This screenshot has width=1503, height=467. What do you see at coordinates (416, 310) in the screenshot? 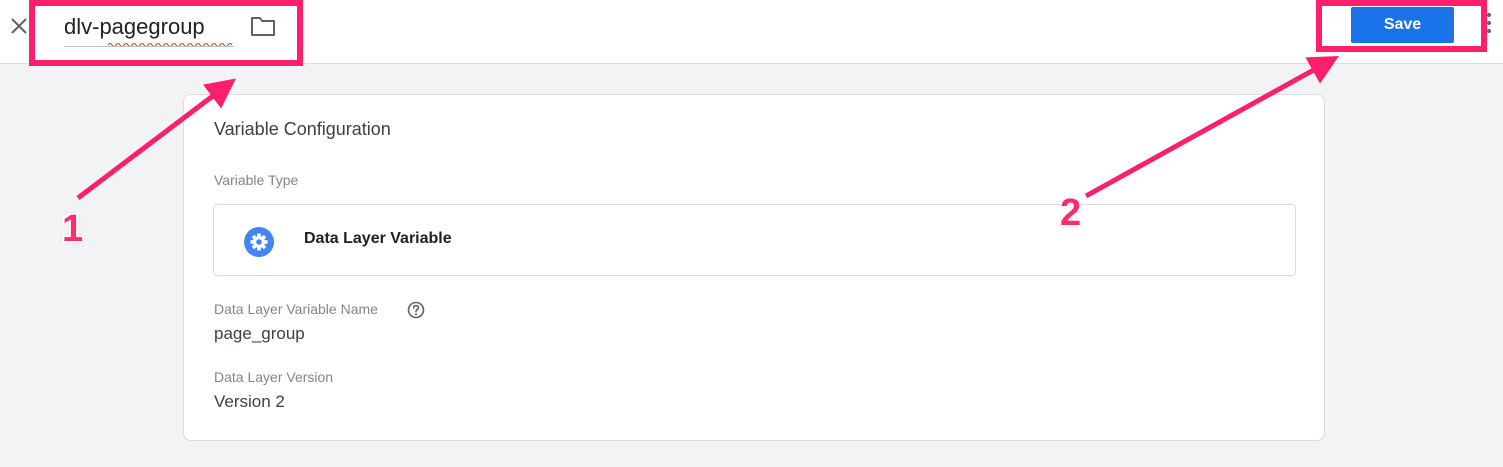
I see `help-icon` at bounding box center [416, 310].